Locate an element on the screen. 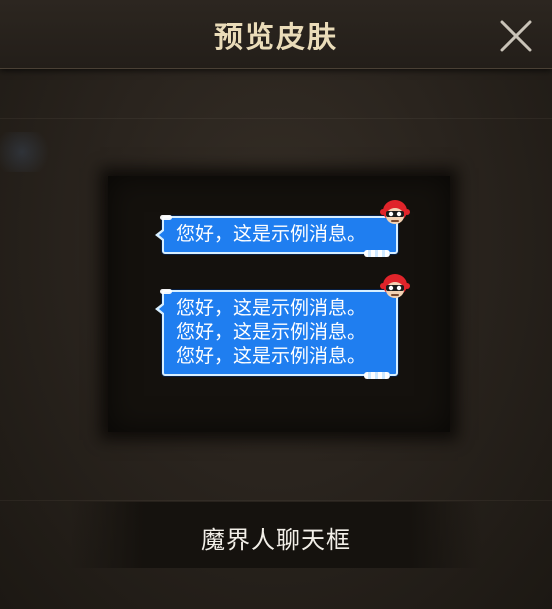  skin-name-bar: 魔界人聊天框 is located at coordinates (276, 535).